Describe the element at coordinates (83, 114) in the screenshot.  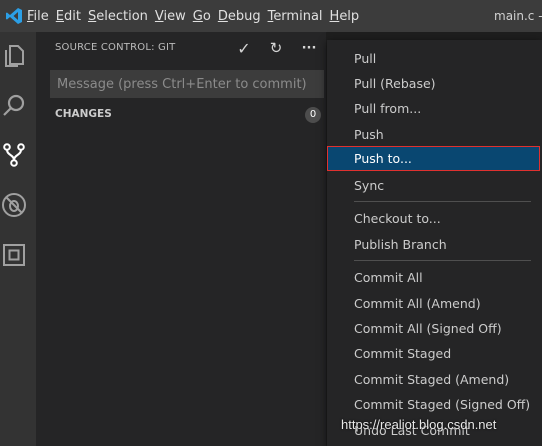
I see `changes-label: CHANGES` at that location.